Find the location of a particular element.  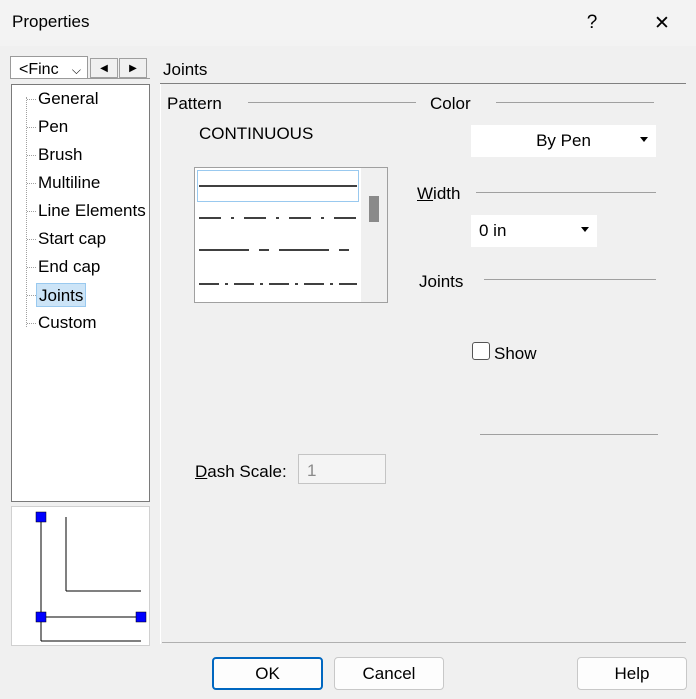

find-combo-value: <Finc is located at coordinates (39, 69).